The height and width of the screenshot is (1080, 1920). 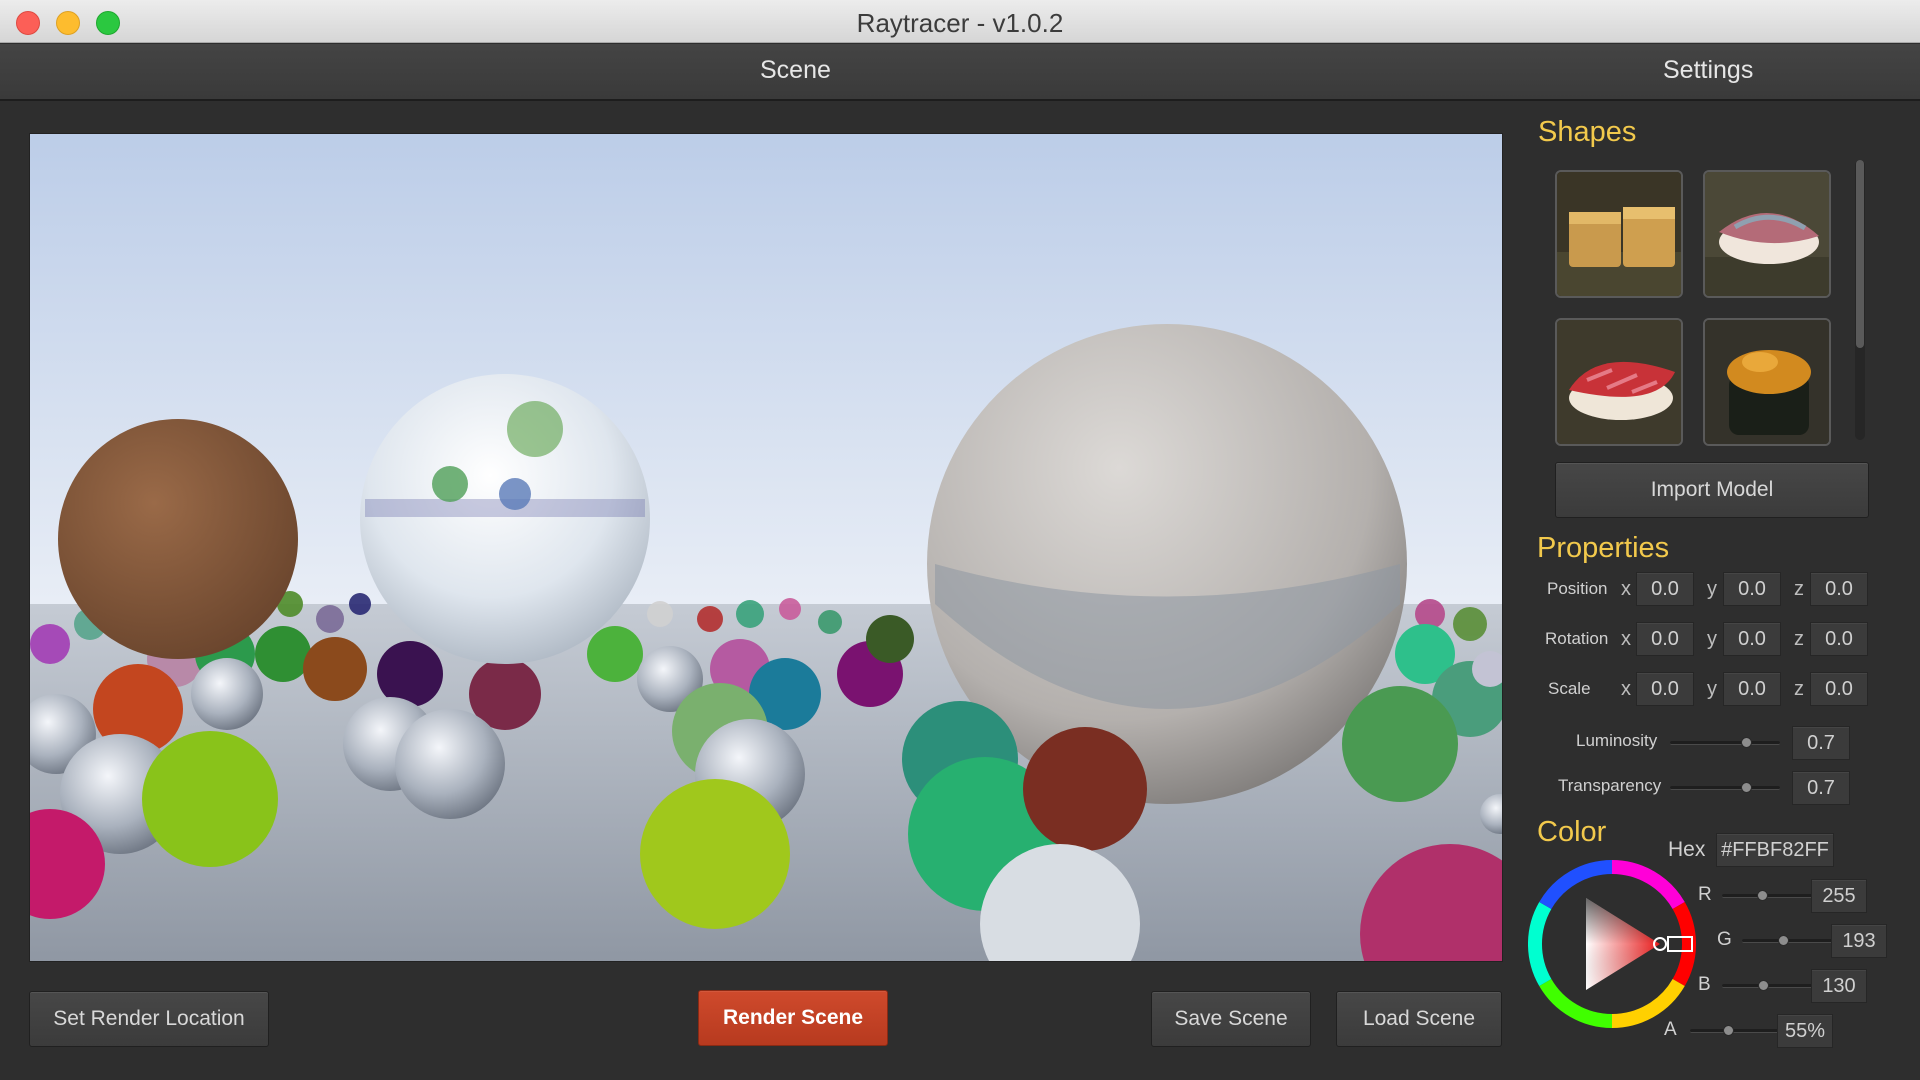 I want to click on red-channel-slider, so click(x=1768, y=896).